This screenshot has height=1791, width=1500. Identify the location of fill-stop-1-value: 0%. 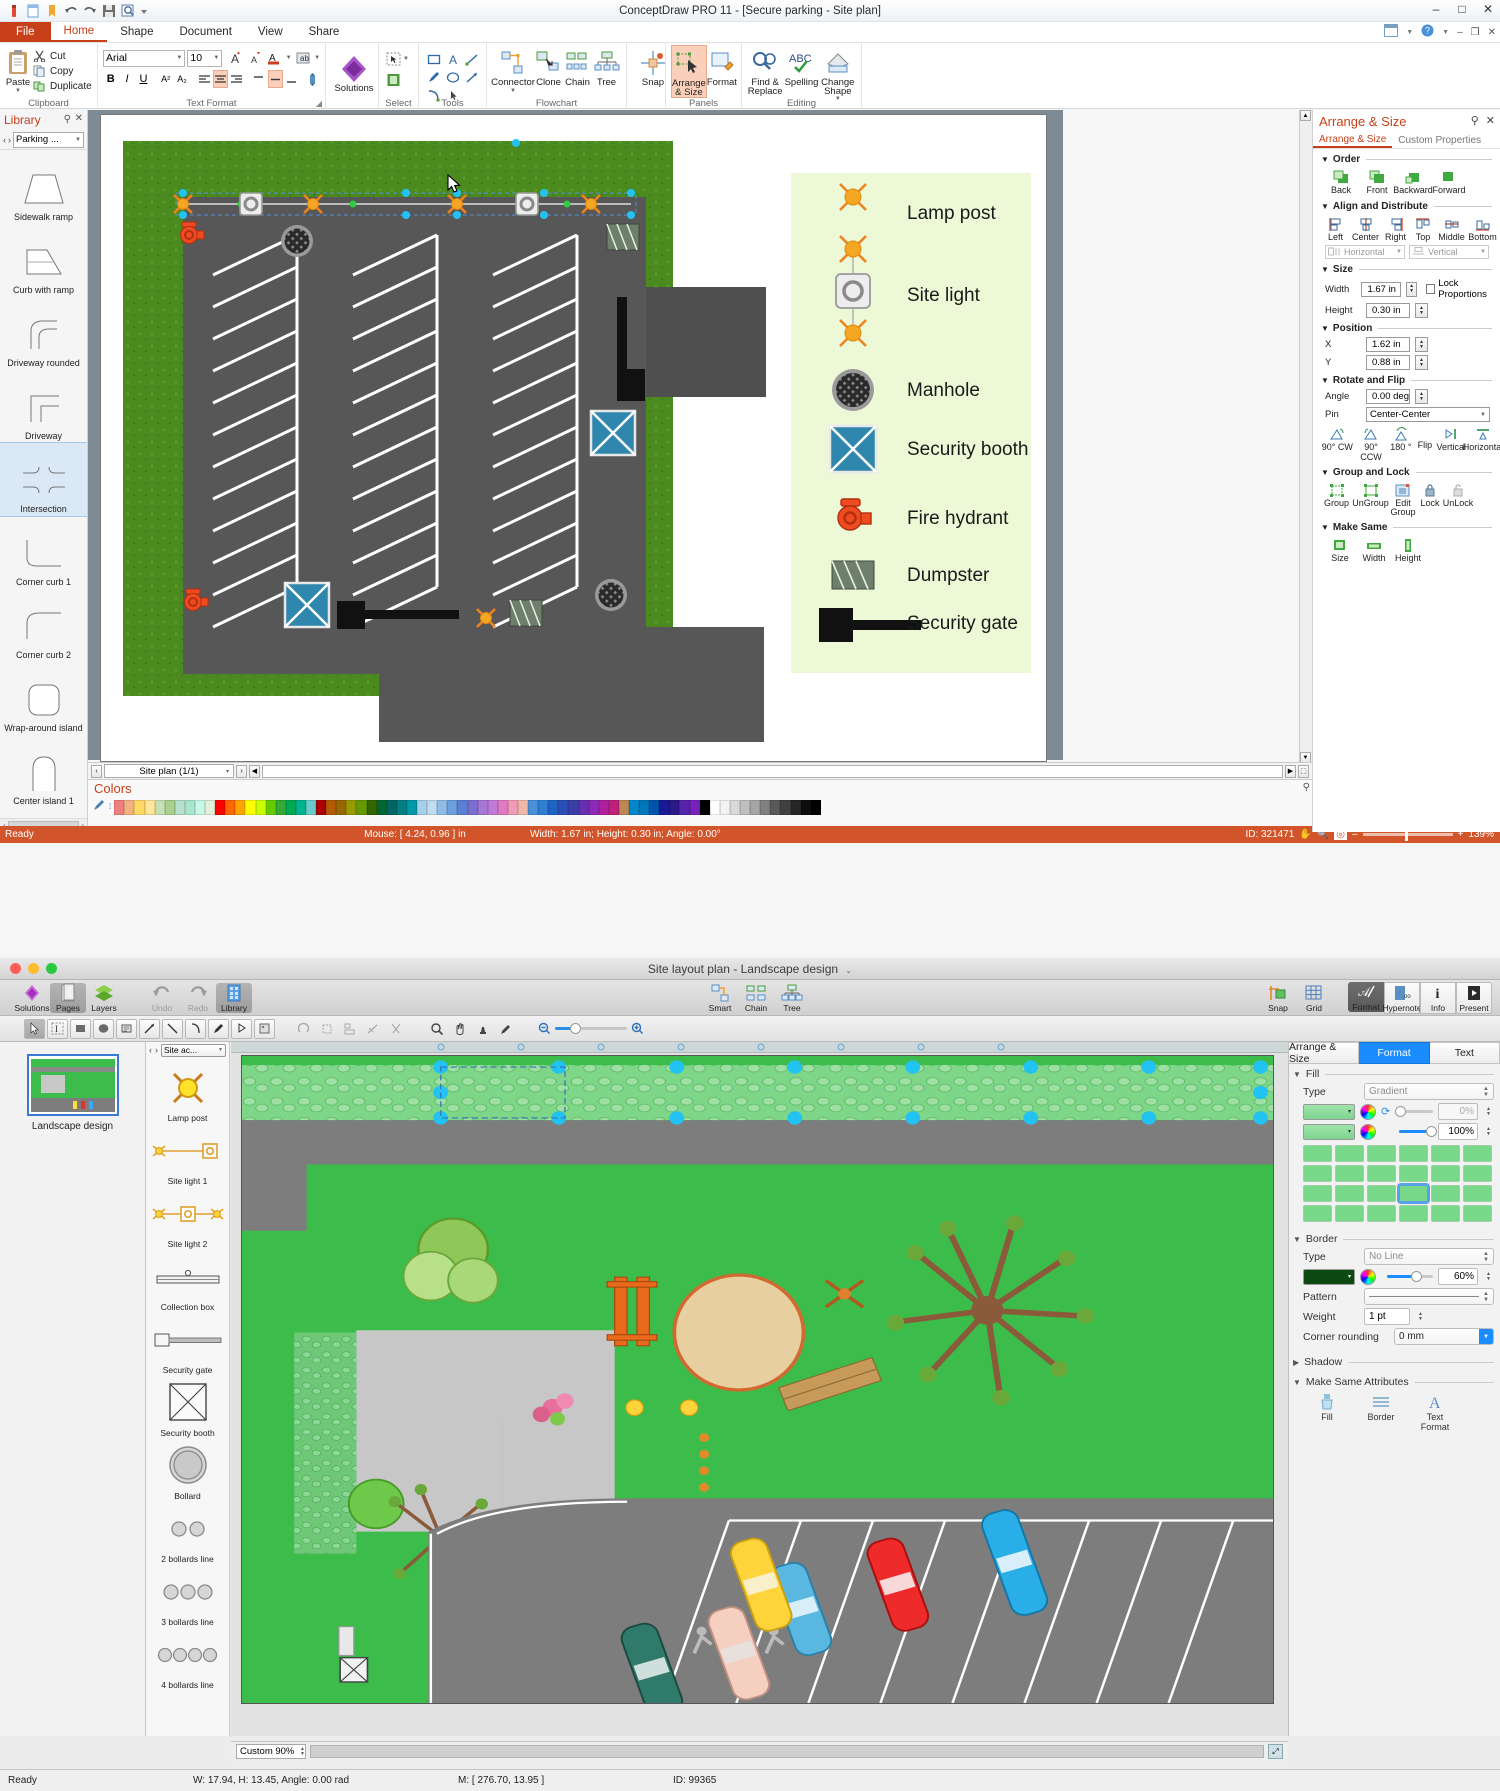
(1458, 1111).